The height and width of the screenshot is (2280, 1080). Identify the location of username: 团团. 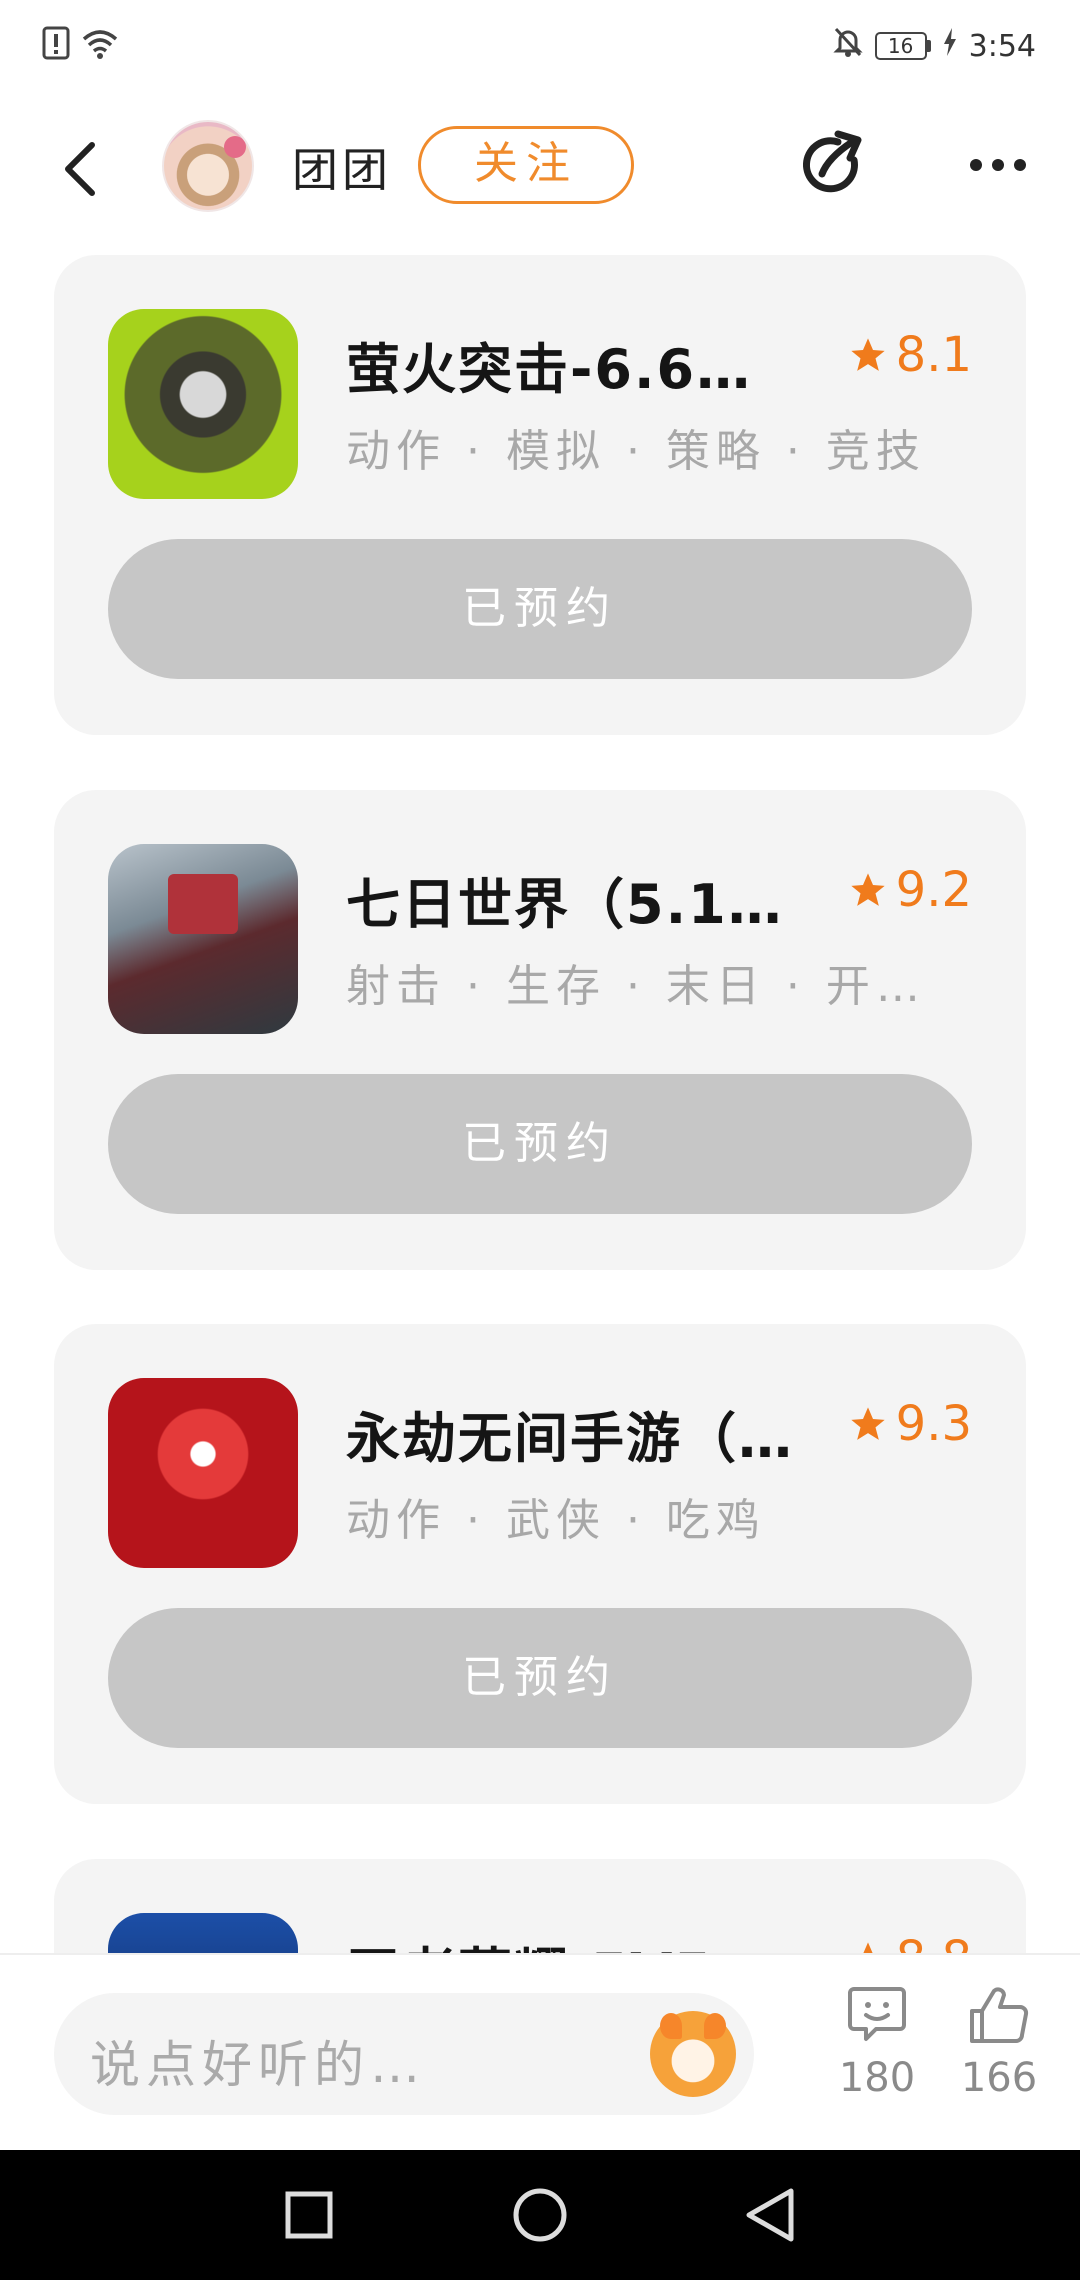
(342, 167).